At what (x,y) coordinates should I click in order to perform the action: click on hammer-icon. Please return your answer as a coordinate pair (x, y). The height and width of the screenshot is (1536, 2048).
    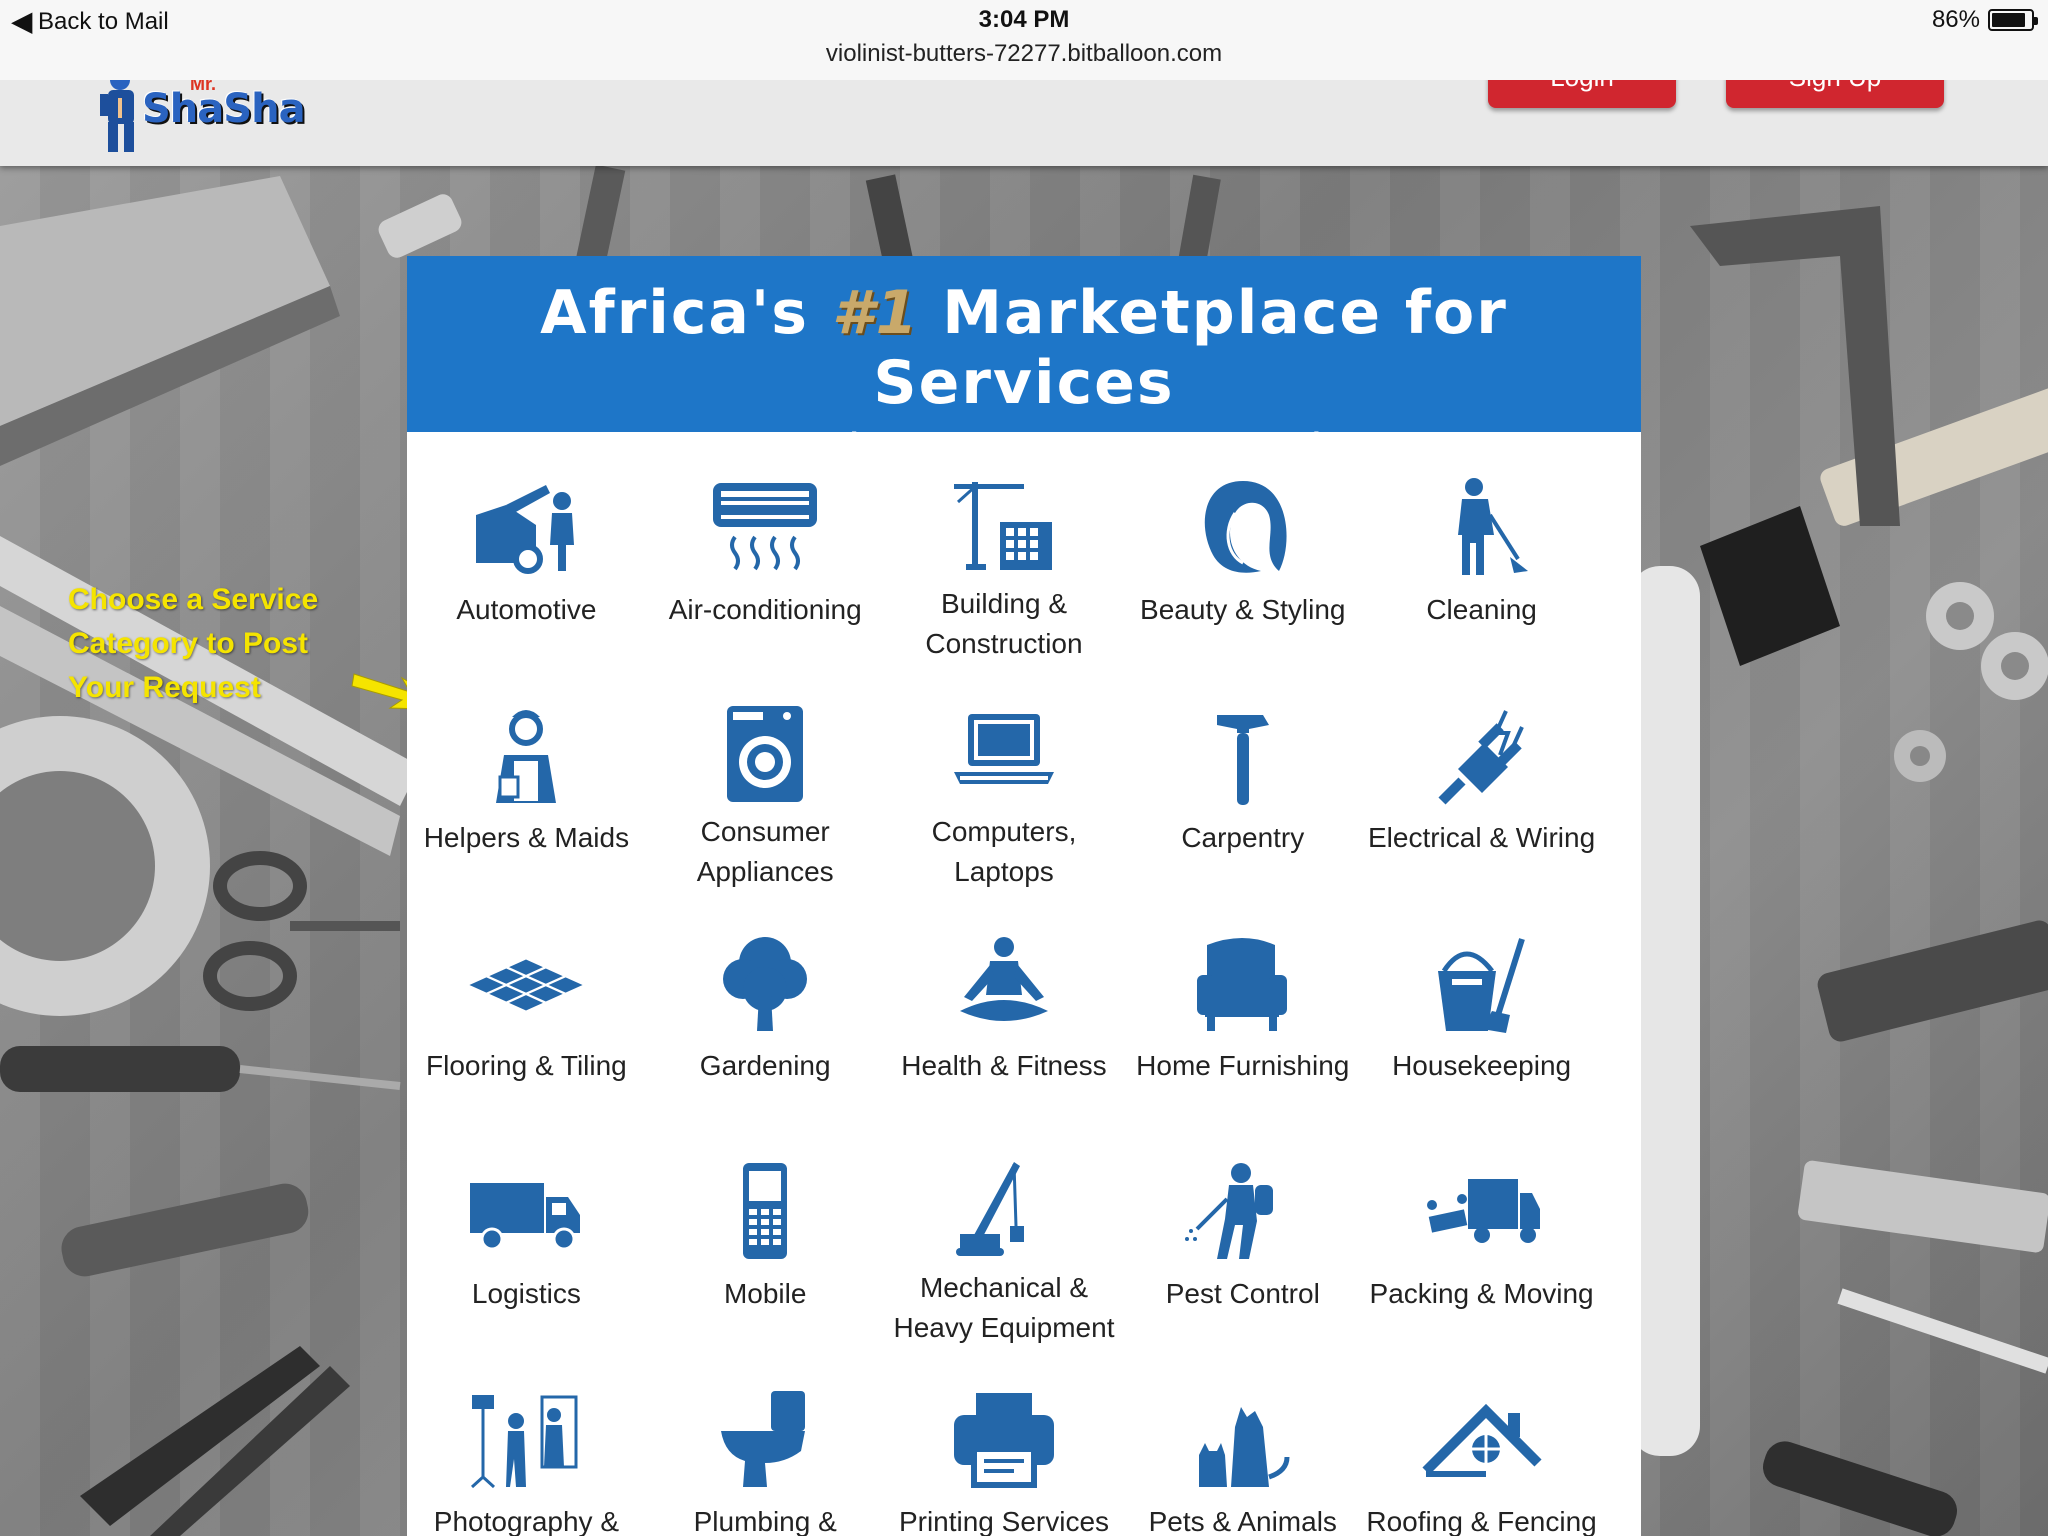
    Looking at the image, I should click on (1242, 760).